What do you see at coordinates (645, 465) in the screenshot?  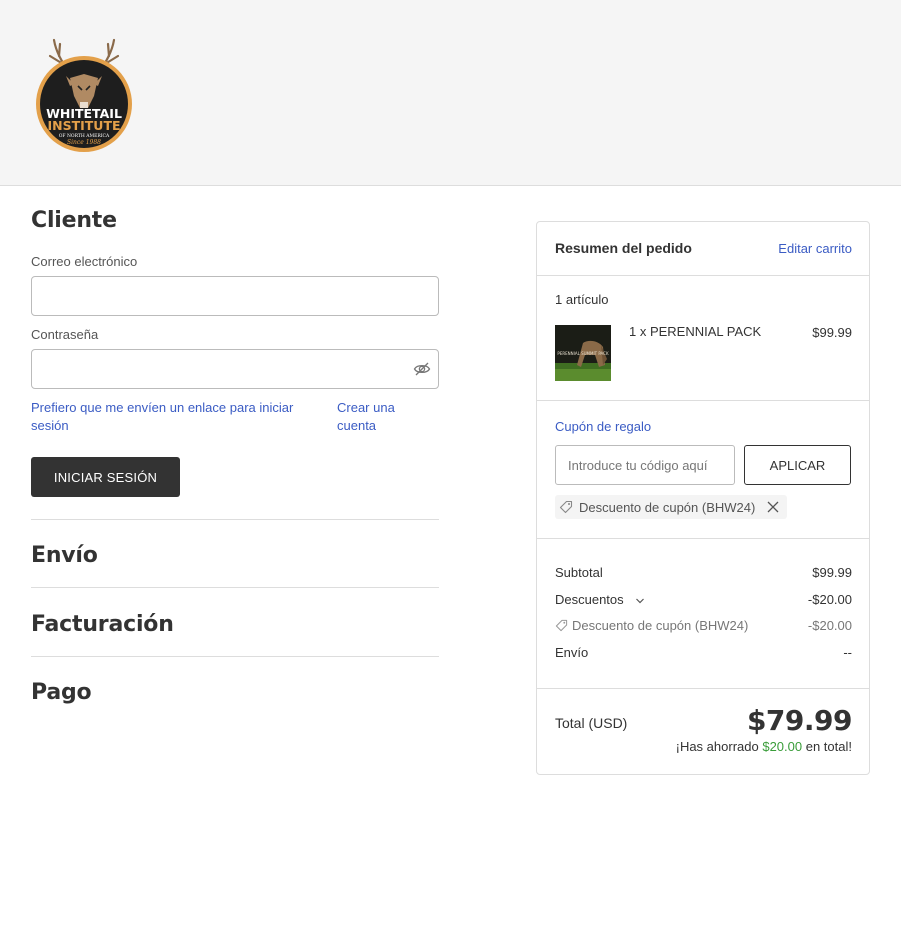 I see `coupon-code-input` at bounding box center [645, 465].